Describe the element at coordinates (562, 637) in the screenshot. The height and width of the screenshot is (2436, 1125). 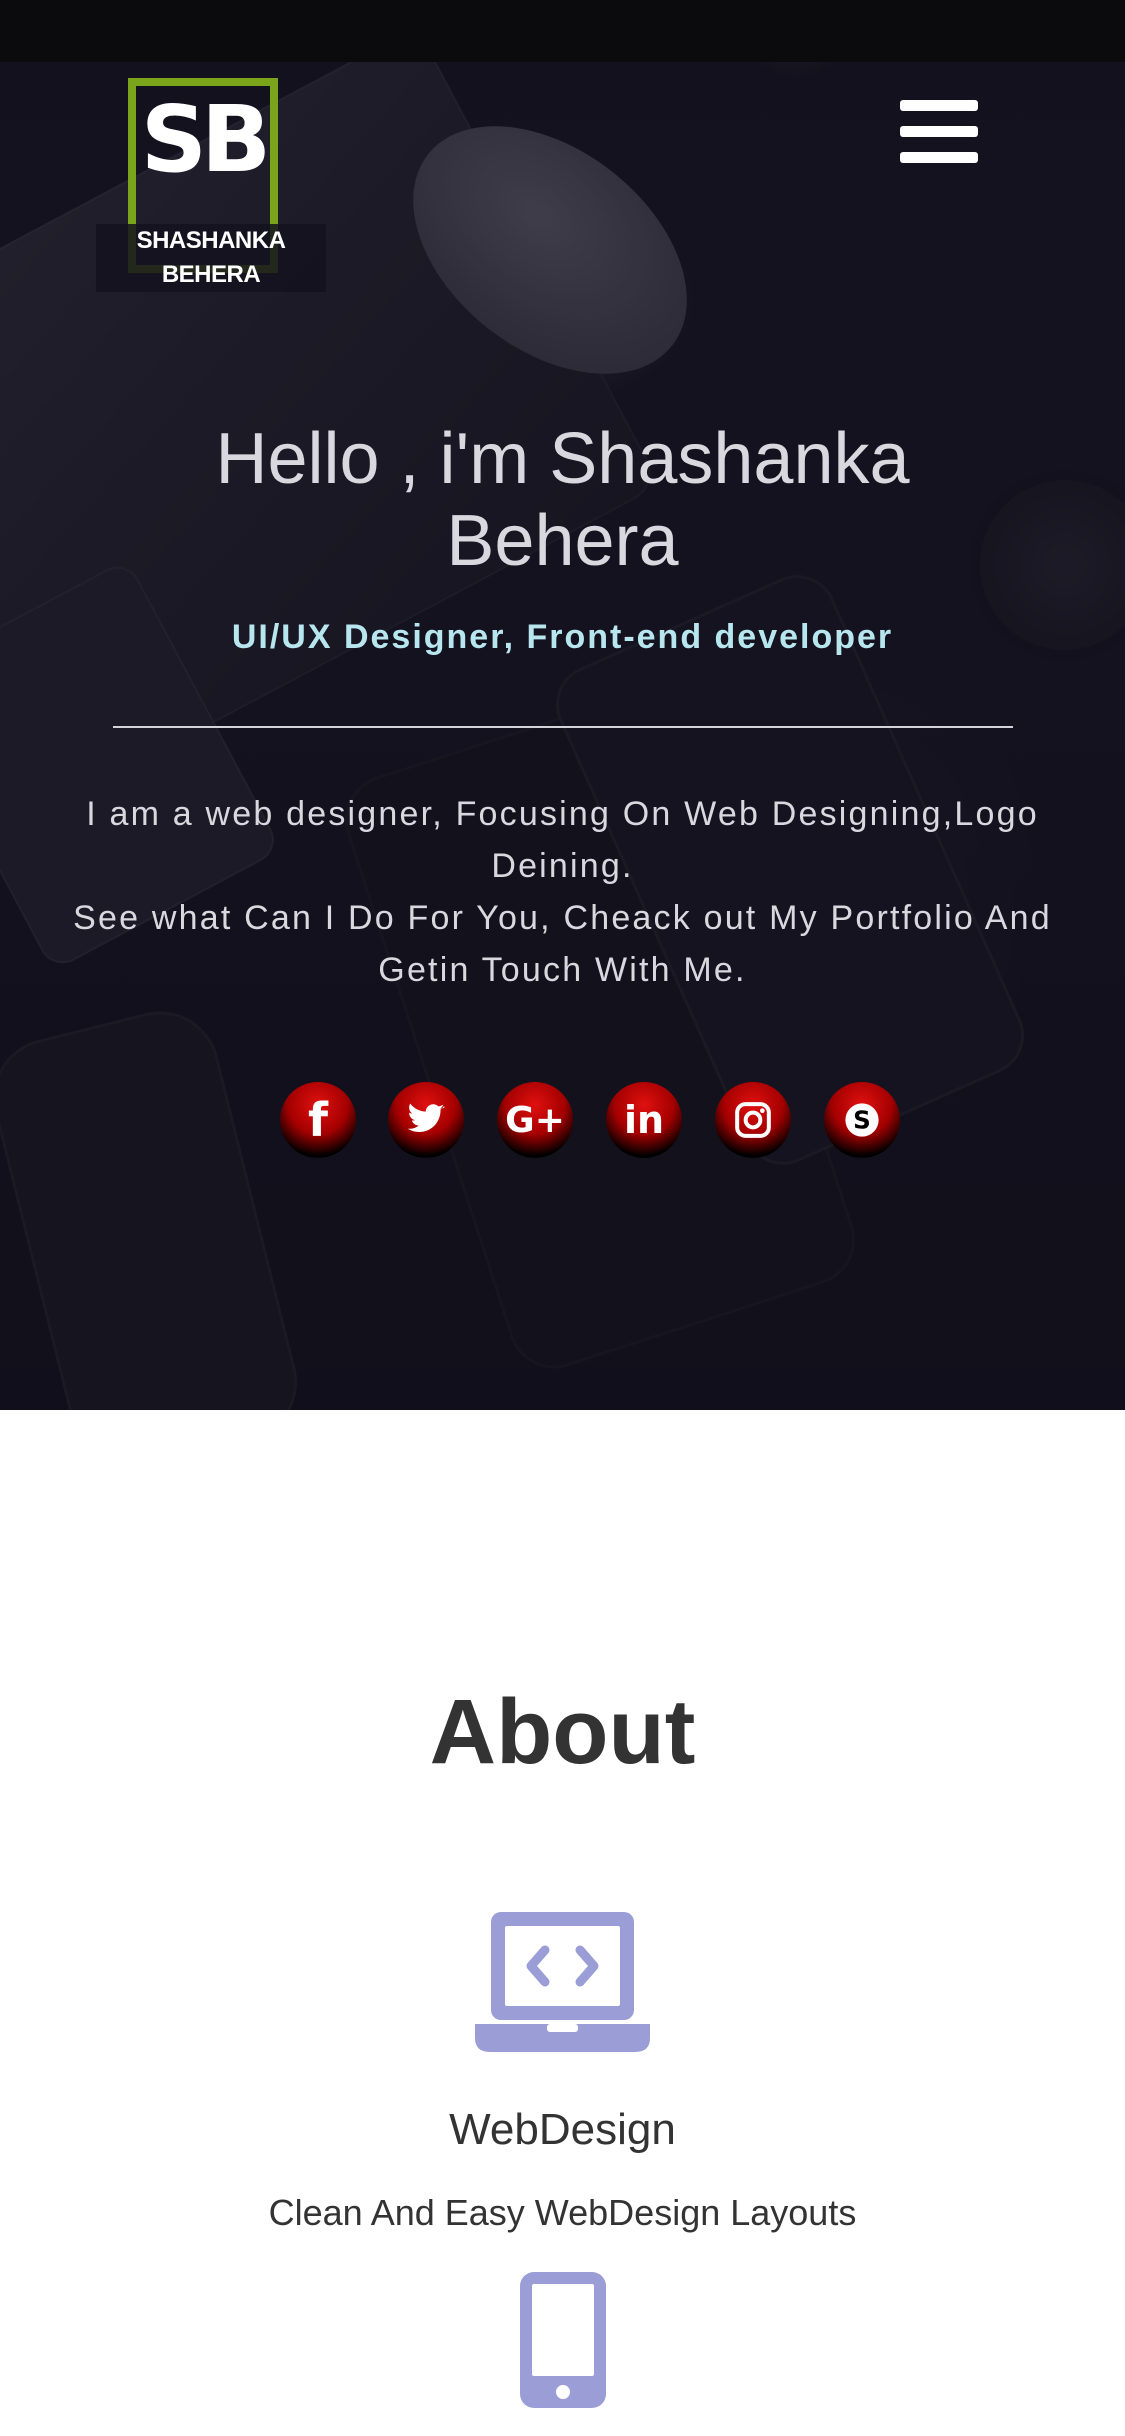
I see `hero-subtitle: UI/UX Designer, Front-end developer` at that location.